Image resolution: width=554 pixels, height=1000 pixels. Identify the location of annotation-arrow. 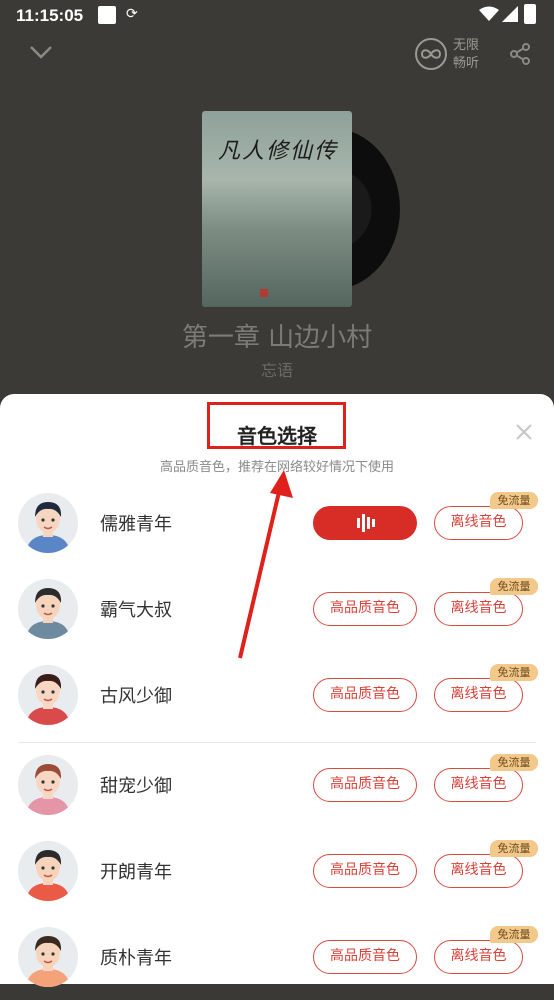
(265, 564).